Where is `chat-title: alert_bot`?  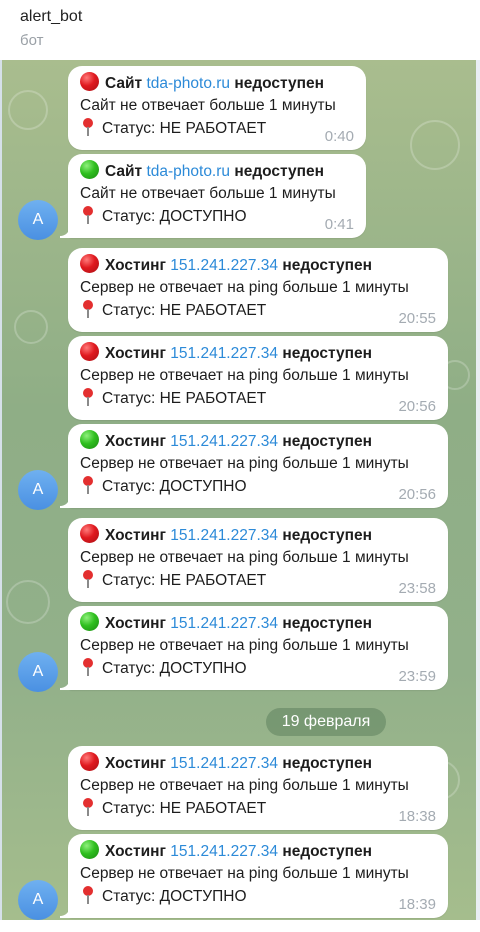 chat-title: alert_bot is located at coordinates (51, 17).